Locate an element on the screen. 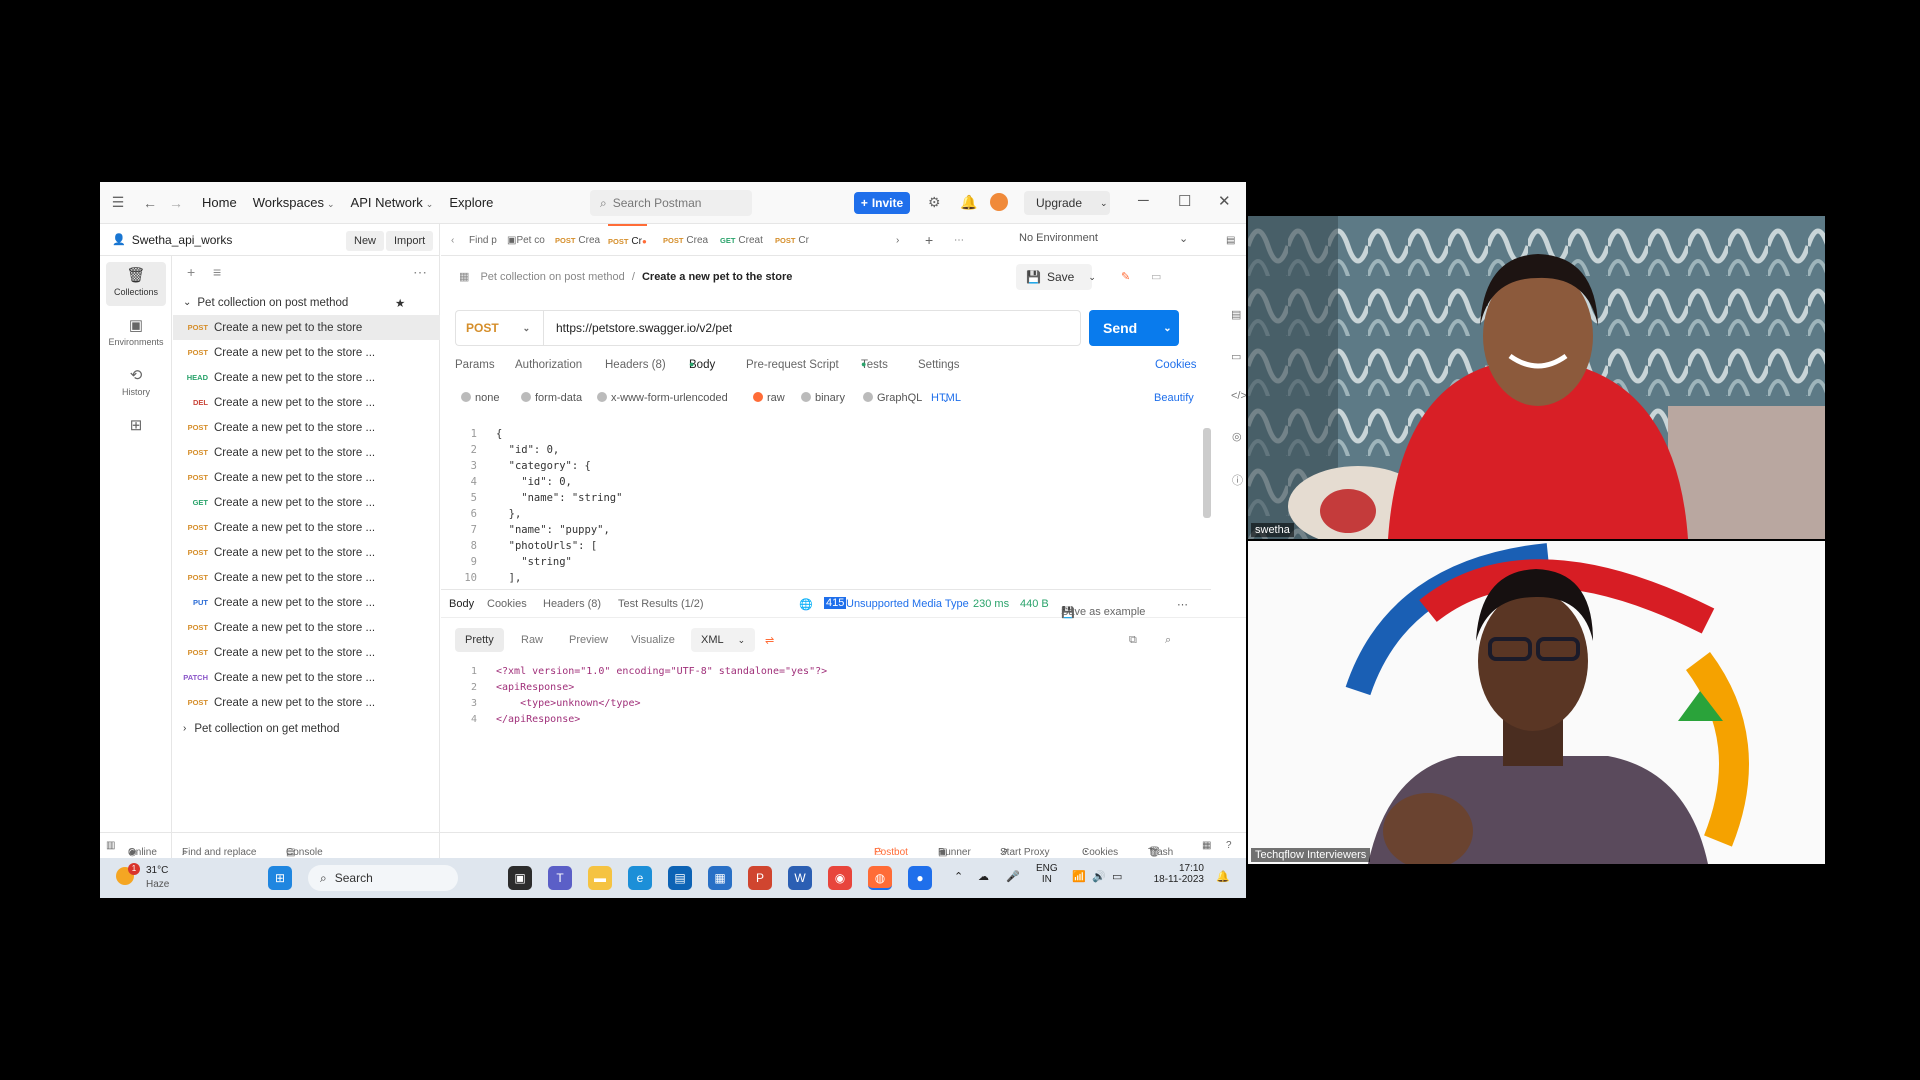 The height and width of the screenshot is (1080, 1920). nav-explore: Explore is located at coordinates (471, 202).